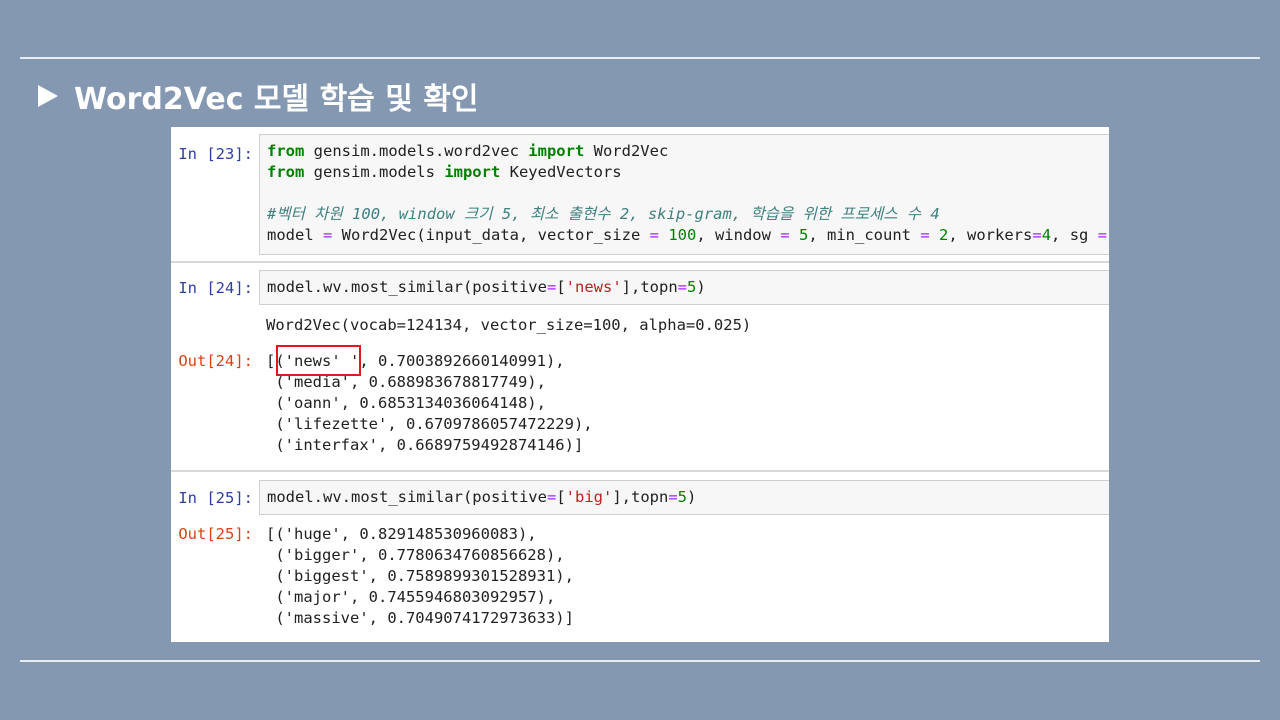  Describe the element at coordinates (406, 403) in the screenshot. I see `result-line: ('oann', 0.6853134036064148),` at that location.